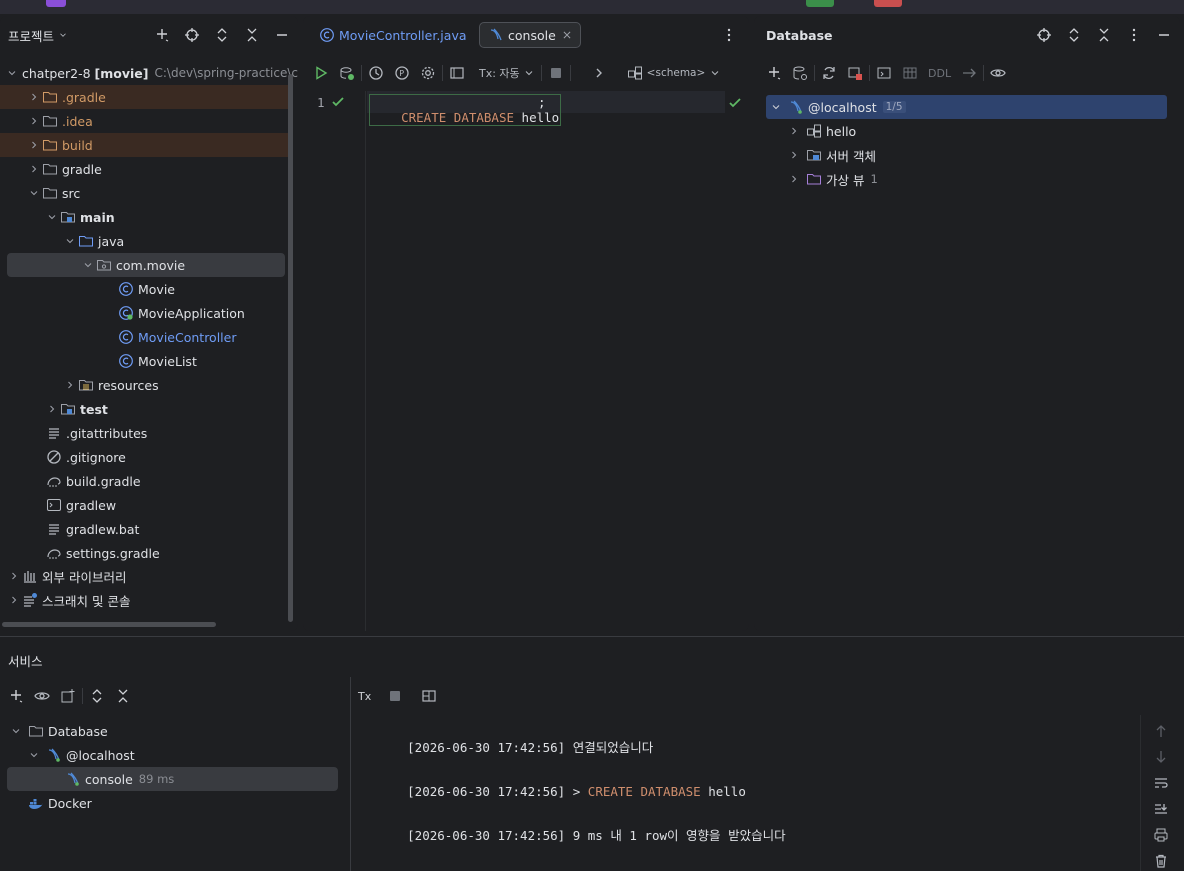  I want to click on tree-item-movie: Movie, so click(144, 289).